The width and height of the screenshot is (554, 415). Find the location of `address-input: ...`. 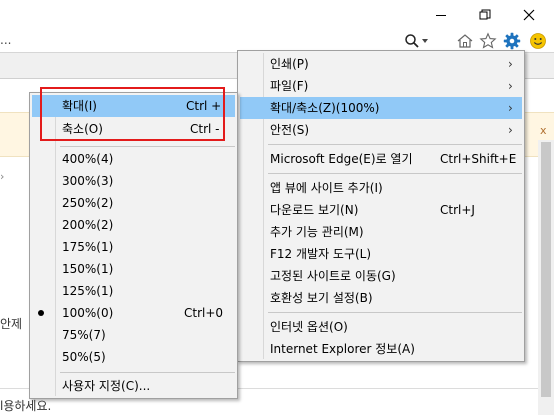

address-input: ... is located at coordinates (5, 40).